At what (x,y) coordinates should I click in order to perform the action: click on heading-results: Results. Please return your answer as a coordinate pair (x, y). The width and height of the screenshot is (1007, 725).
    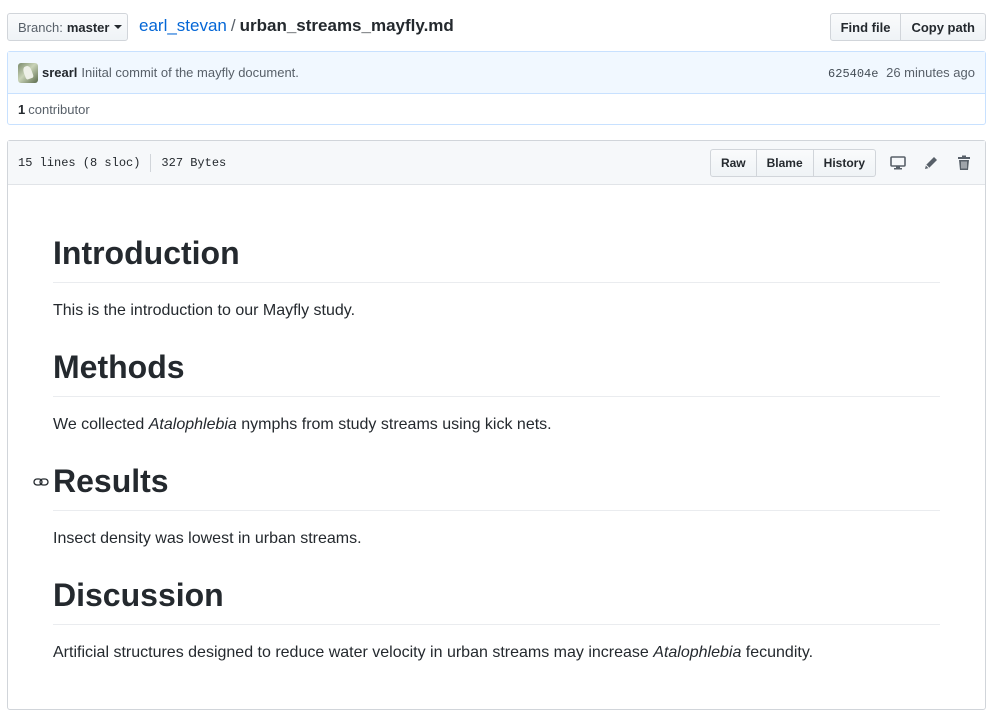
    Looking at the image, I should click on (496, 486).